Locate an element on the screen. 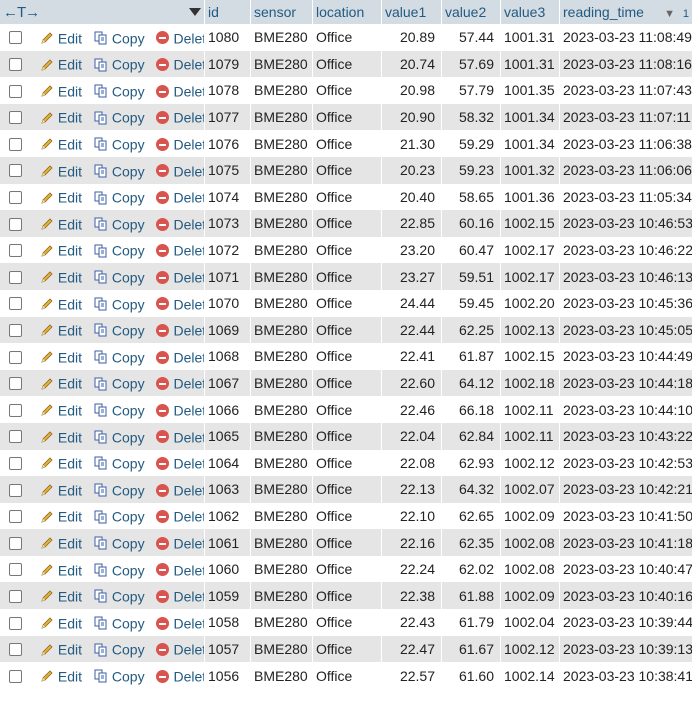 The height and width of the screenshot is (707, 693). header-id: id is located at coordinates (228, 12).